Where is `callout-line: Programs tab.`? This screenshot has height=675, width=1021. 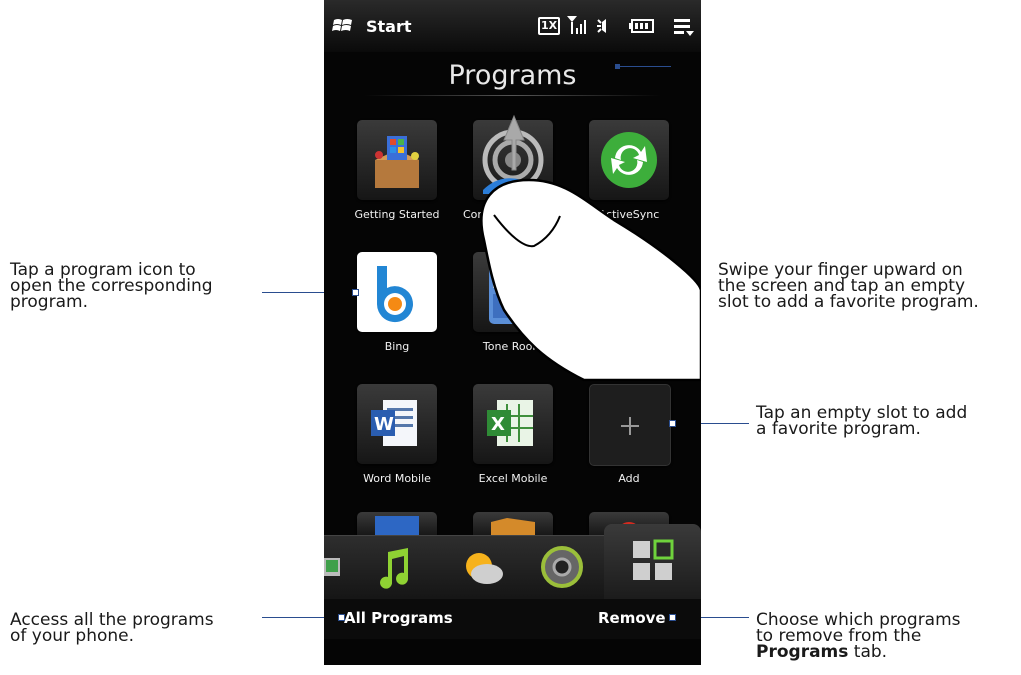 callout-line: Programs tab. is located at coordinates (858, 652).